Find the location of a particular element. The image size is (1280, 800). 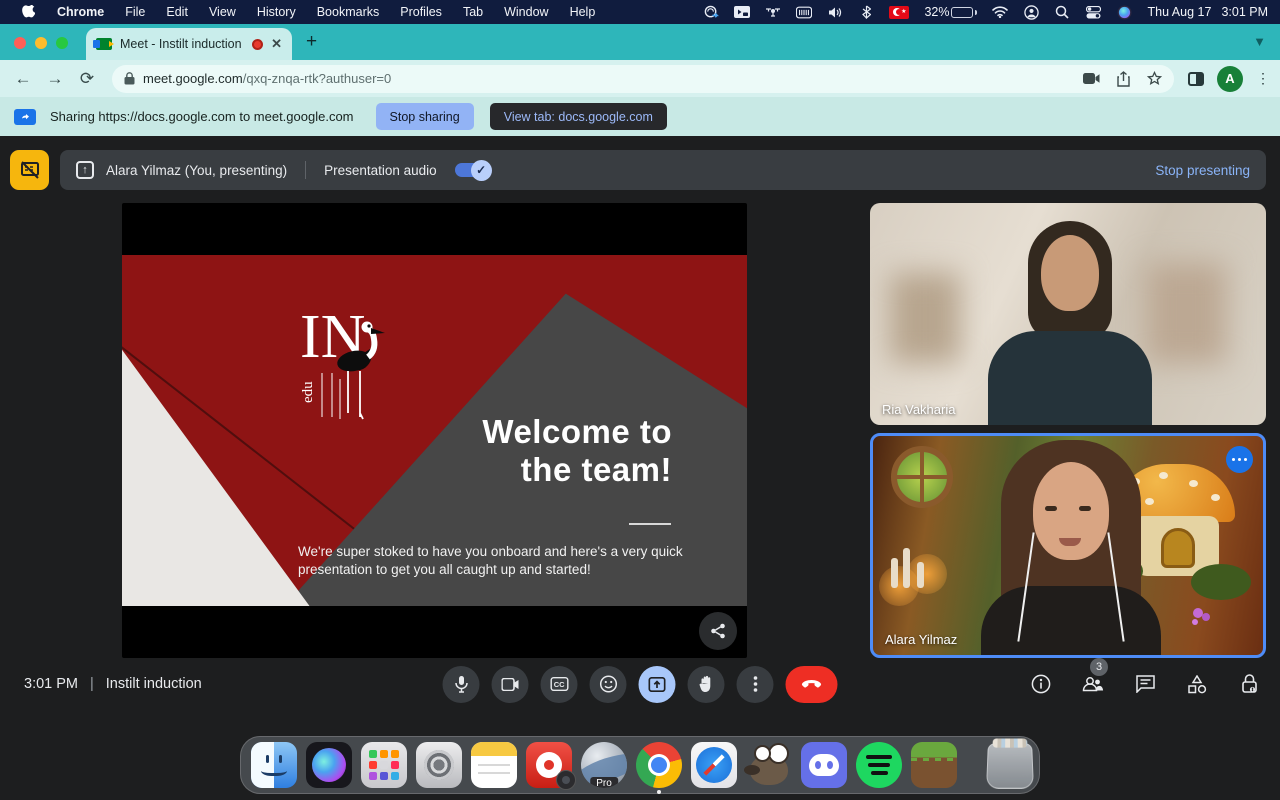

pip-media-icon is located at coordinates (742, 12).